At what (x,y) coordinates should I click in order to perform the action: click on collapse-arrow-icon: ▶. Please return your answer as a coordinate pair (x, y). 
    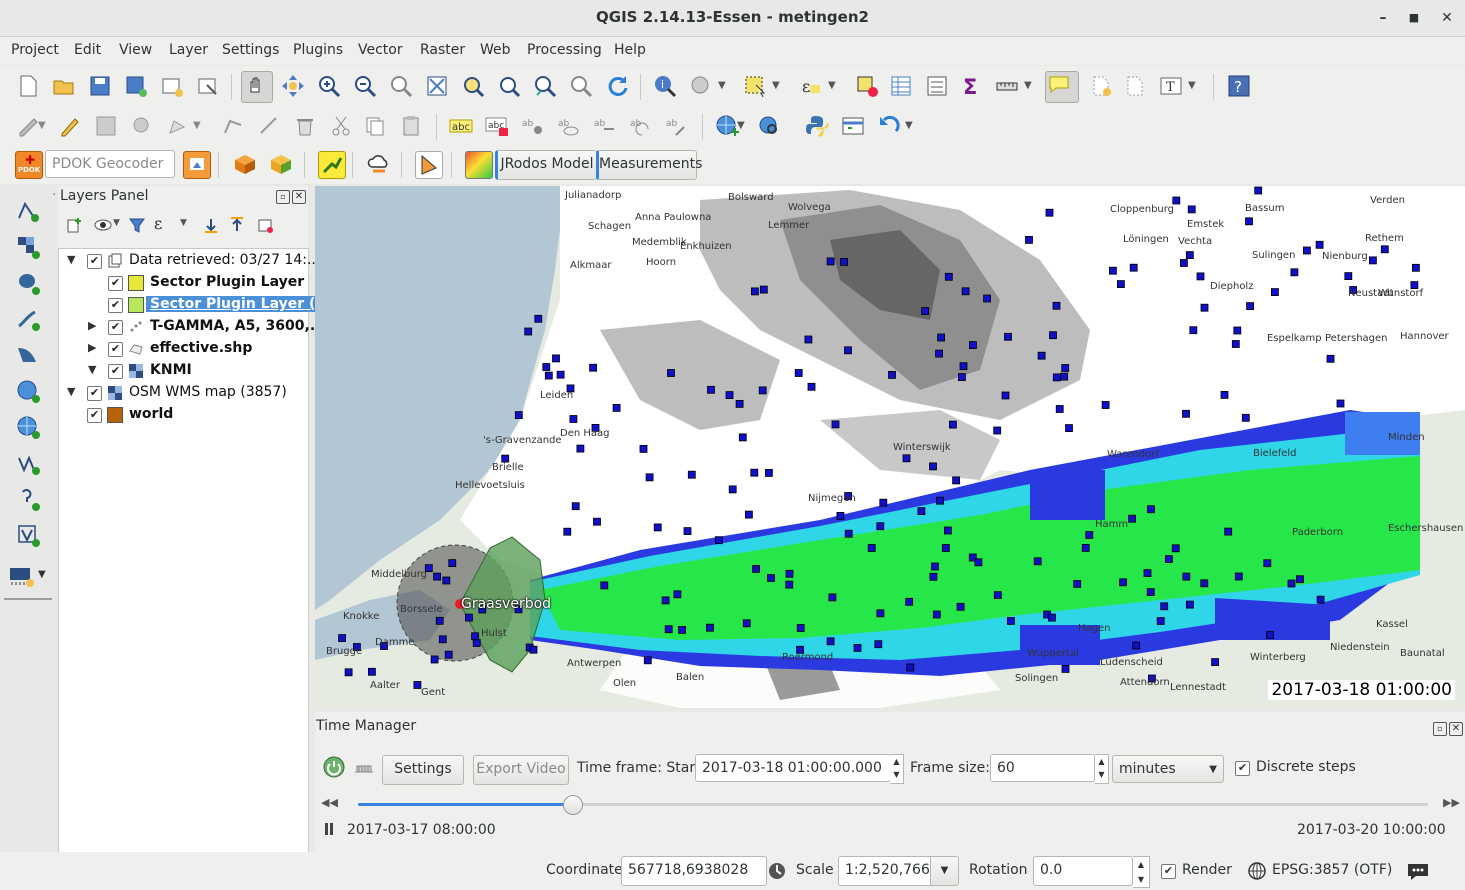
    Looking at the image, I should click on (92, 325).